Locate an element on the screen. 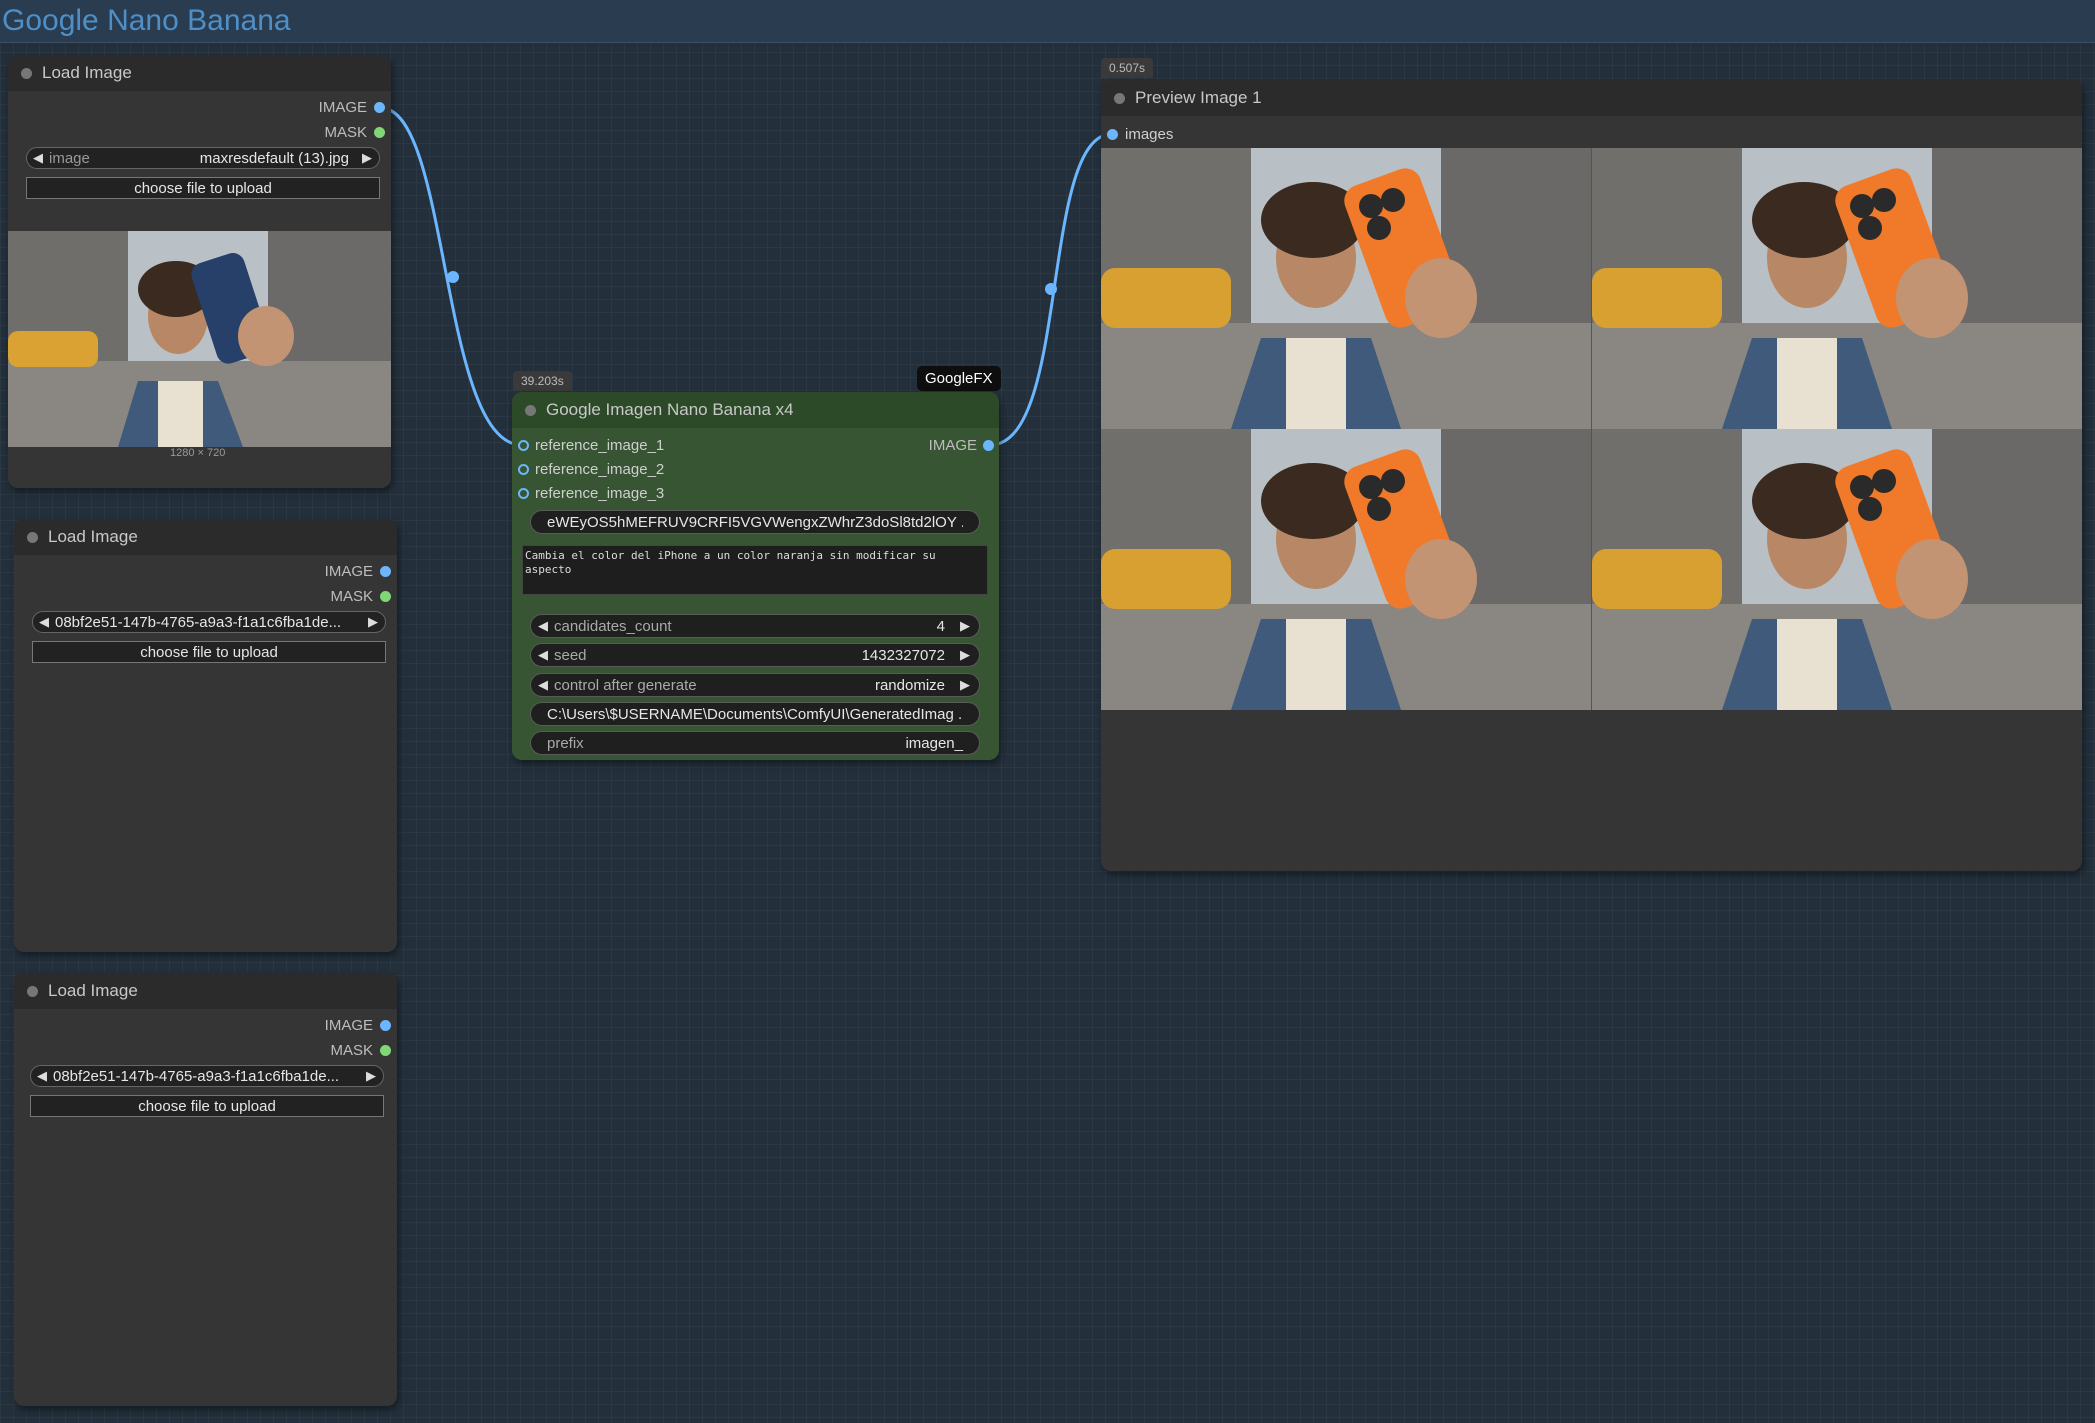 This screenshot has width=2095, height=1423. node-header: Google Imagen Nano Banana x4 is located at coordinates (755, 410).